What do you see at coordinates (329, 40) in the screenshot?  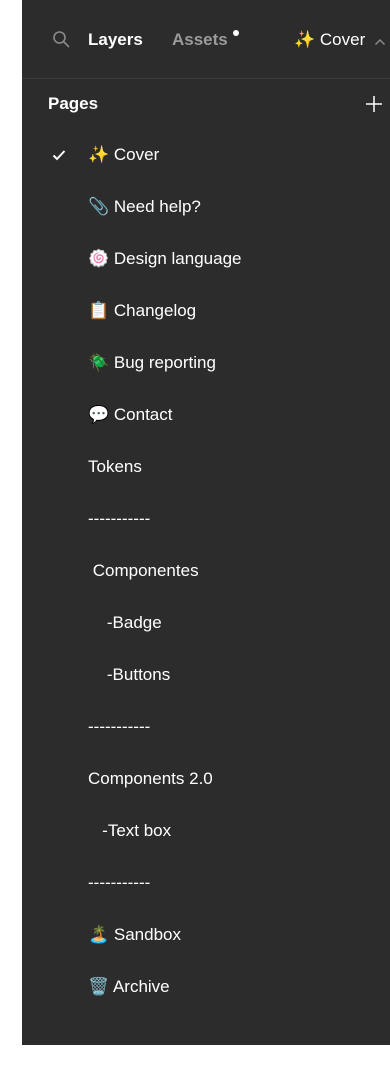 I see `current-page-switcher: ✨ Cover` at bounding box center [329, 40].